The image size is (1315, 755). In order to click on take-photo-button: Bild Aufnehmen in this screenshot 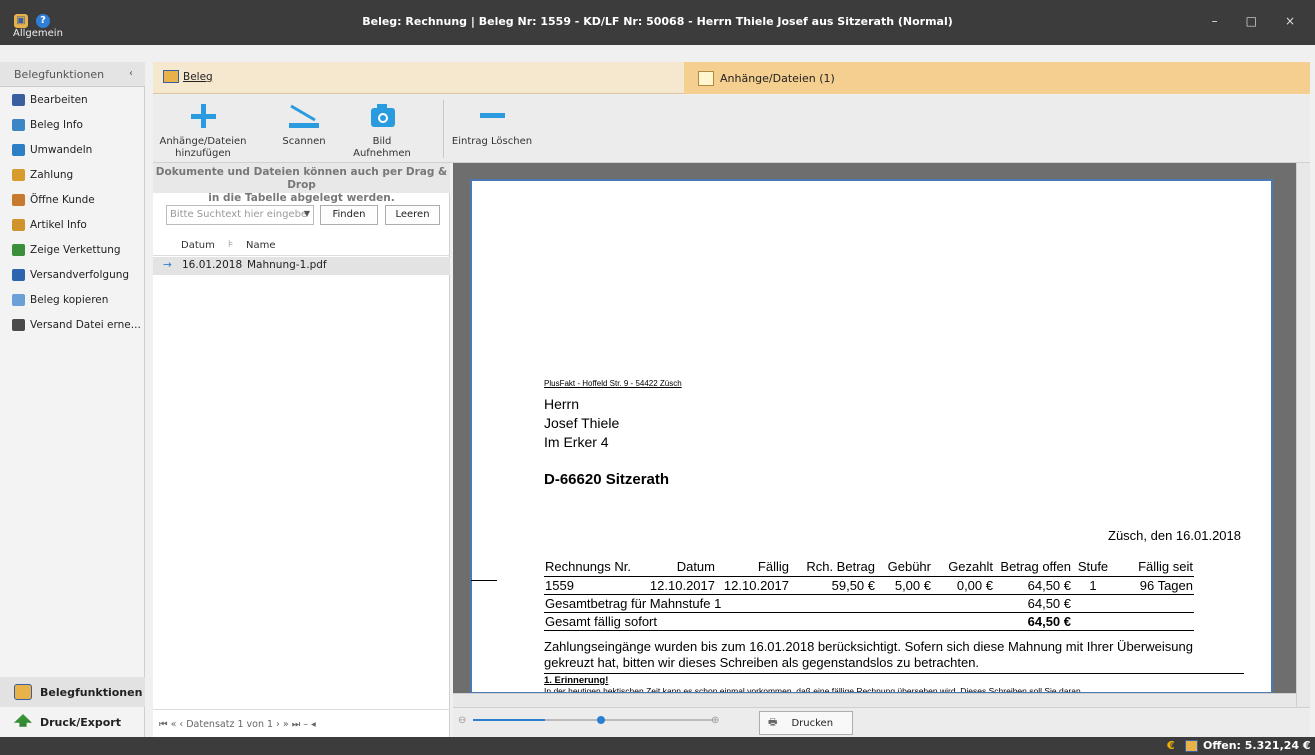, I will do `click(382, 129)`.